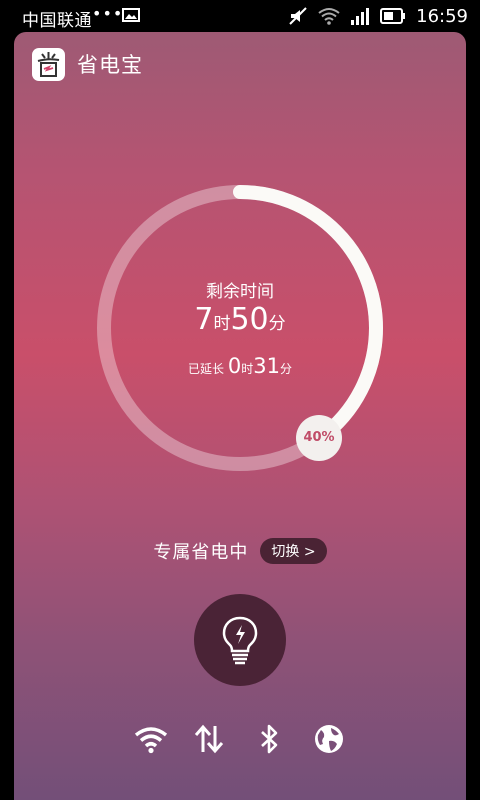 This screenshot has width=480, height=800. Describe the element at coordinates (206, 369) in the screenshot. I see `extended-label: 已延长` at that location.